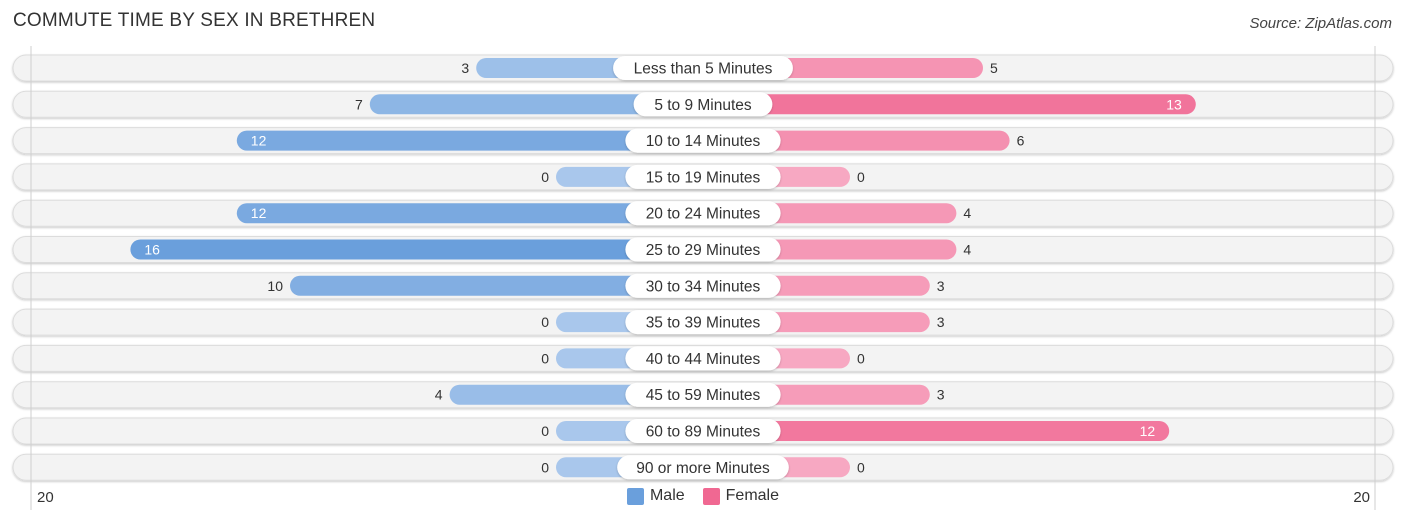  I want to click on legend-swatch-female, so click(711, 496).